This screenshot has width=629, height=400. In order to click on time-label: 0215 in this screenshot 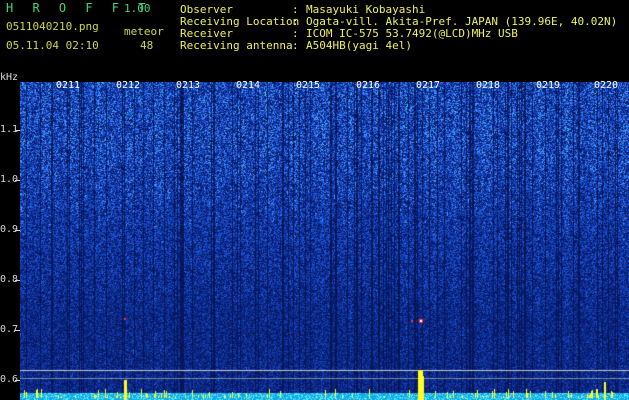, I will do `click(308, 85)`.